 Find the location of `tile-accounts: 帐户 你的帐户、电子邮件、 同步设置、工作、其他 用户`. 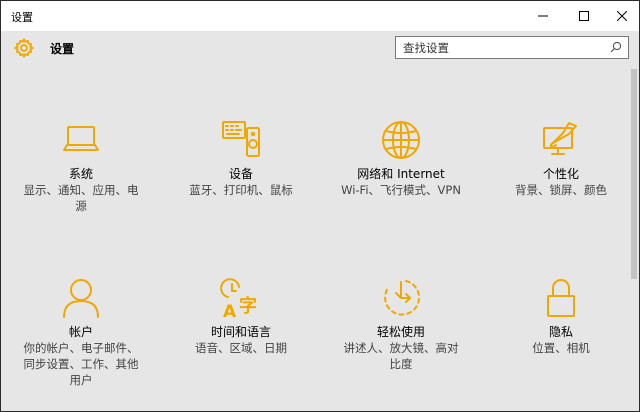

tile-accounts: 帐户 你的帐户、电子邮件、 同步设置、工作、其他 用户 is located at coordinates (81, 332).